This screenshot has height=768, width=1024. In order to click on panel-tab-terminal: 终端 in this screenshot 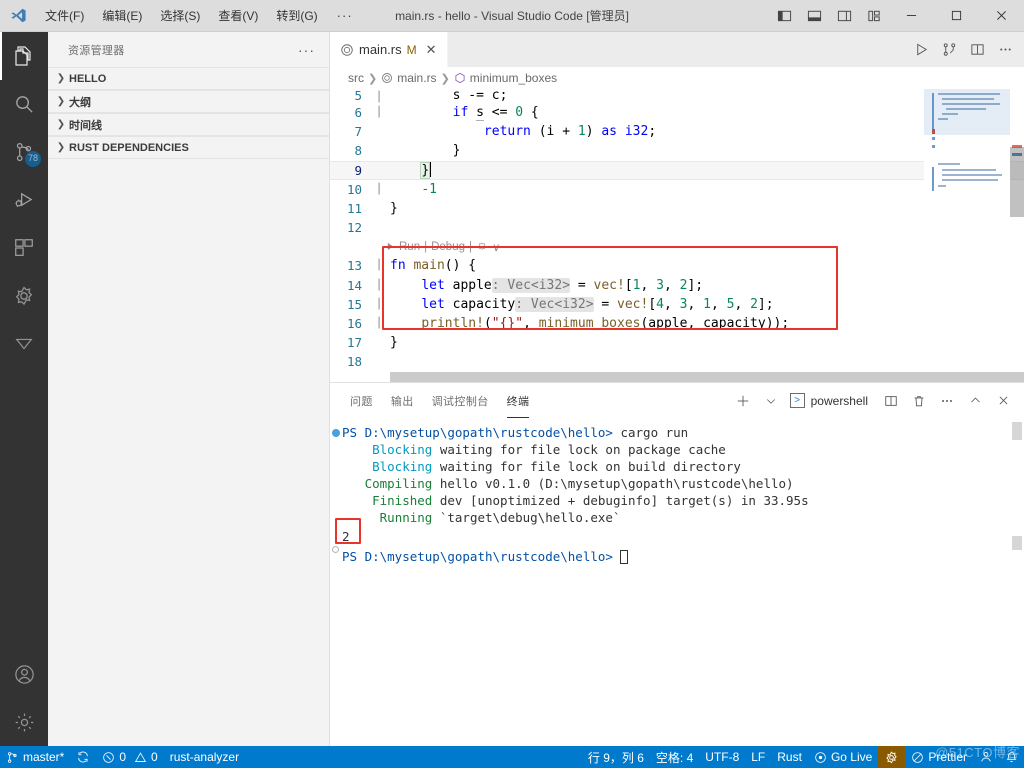, I will do `click(518, 400)`.